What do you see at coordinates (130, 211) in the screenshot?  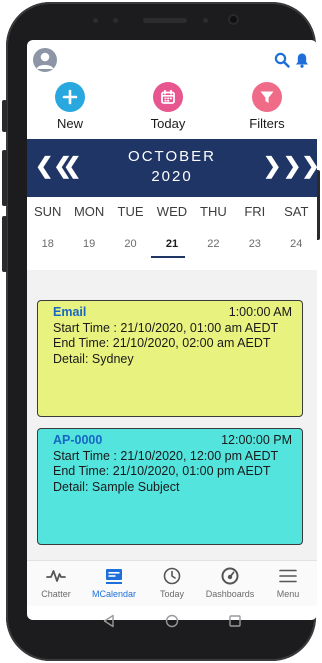 I see `weekday-label: TUE` at bounding box center [130, 211].